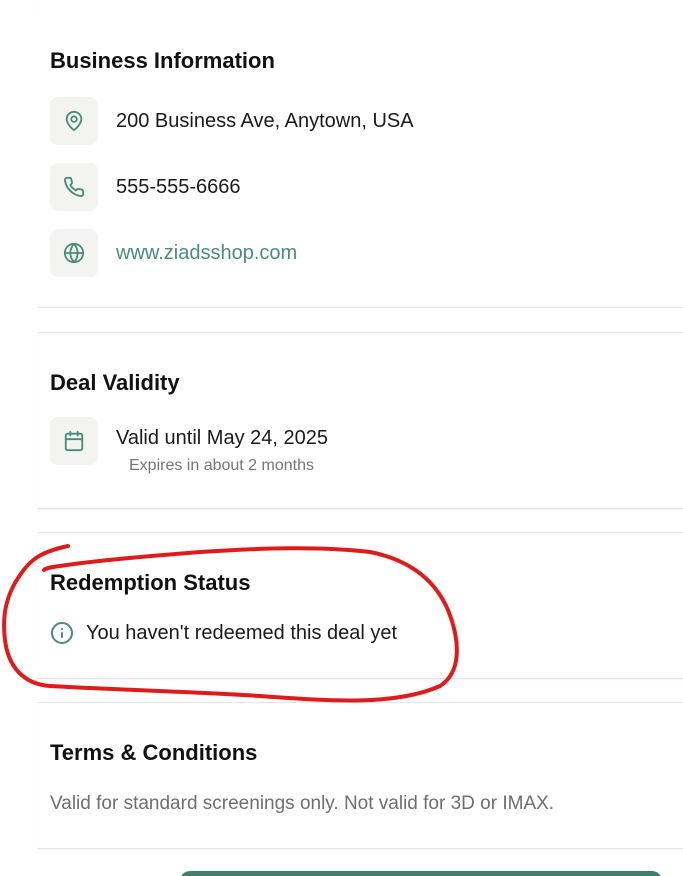  I want to click on redemption-status-message: You haven't redeemed this deal yet, so click(242, 632).